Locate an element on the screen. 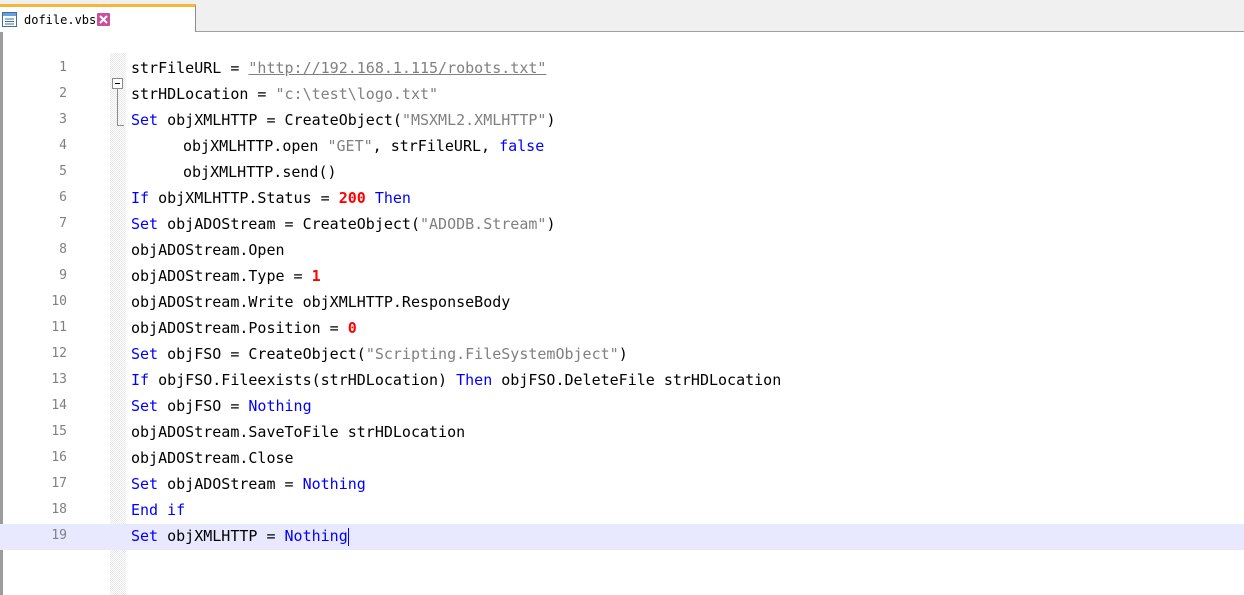 This screenshot has height=595, width=1244. code-token: objADOStream.Close is located at coordinates (212, 458).